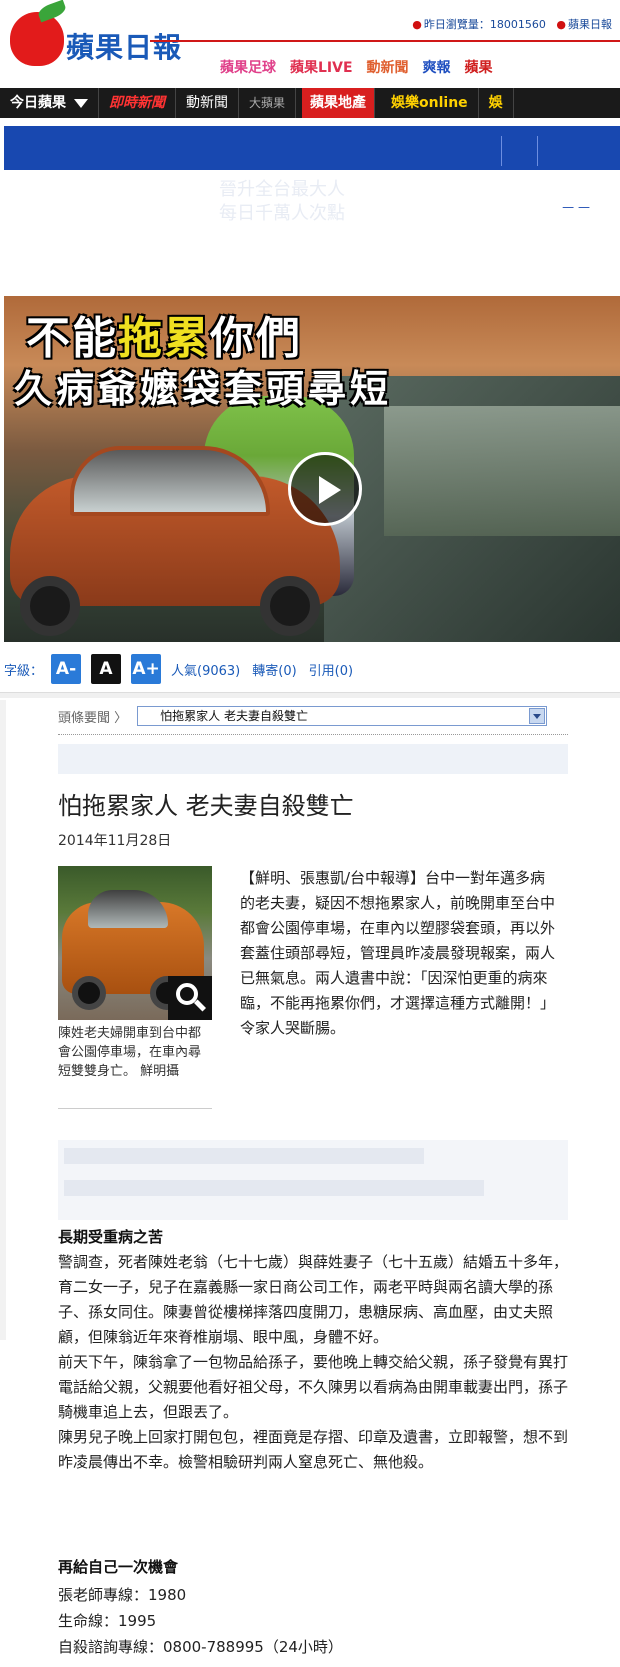 This screenshot has width=620, height=1667. I want to click on article-toolbar: 字級： A- A A+ 人氣(9063) 轉寄(0) 引用(0), so click(312, 669).